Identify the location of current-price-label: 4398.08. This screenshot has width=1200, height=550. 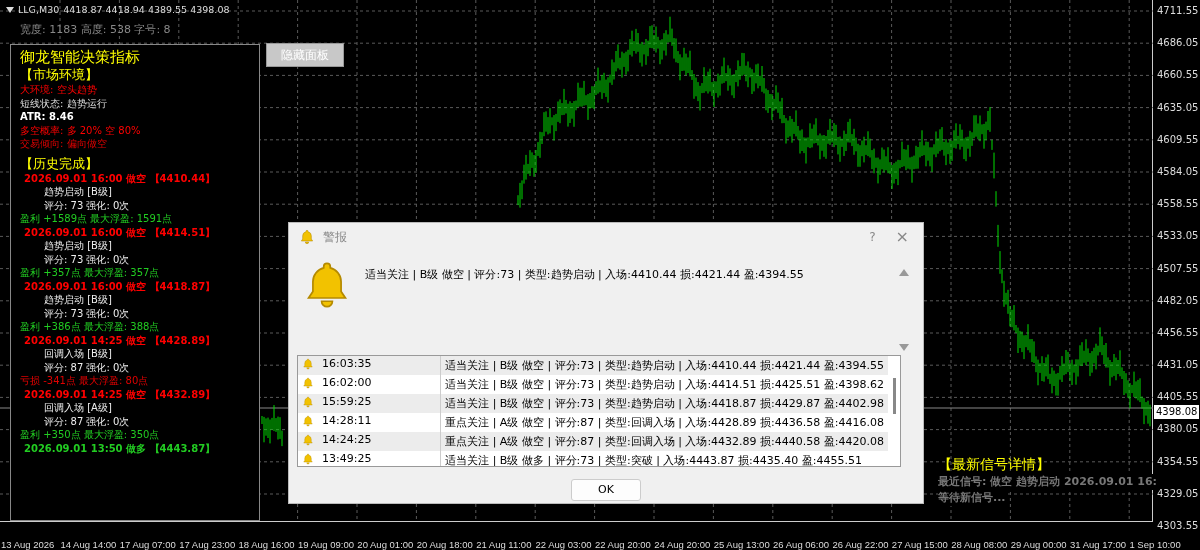
(1177, 412).